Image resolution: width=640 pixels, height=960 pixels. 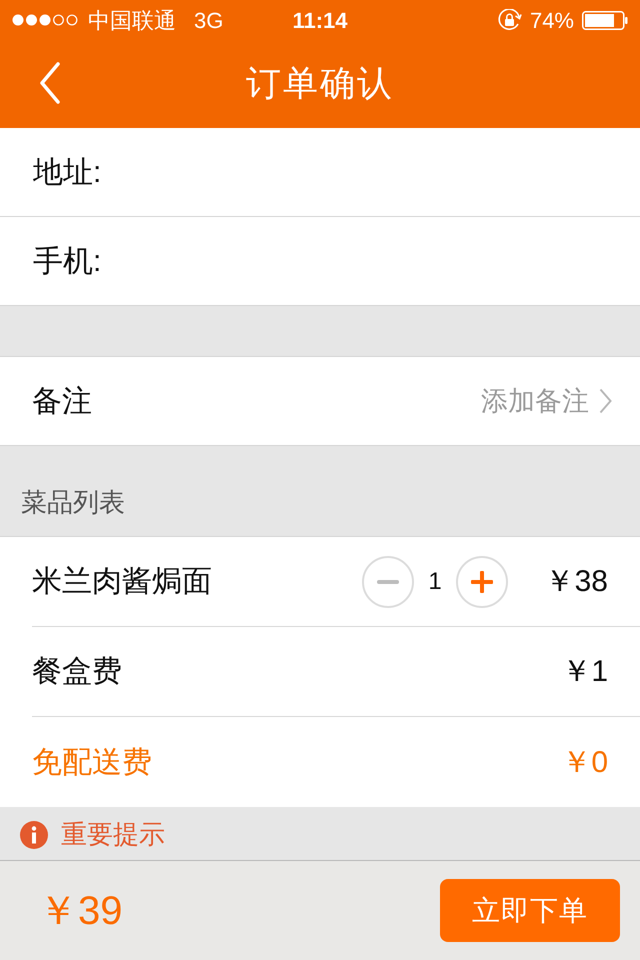 I want to click on item-price: ￥0, so click(x=584, y=762).